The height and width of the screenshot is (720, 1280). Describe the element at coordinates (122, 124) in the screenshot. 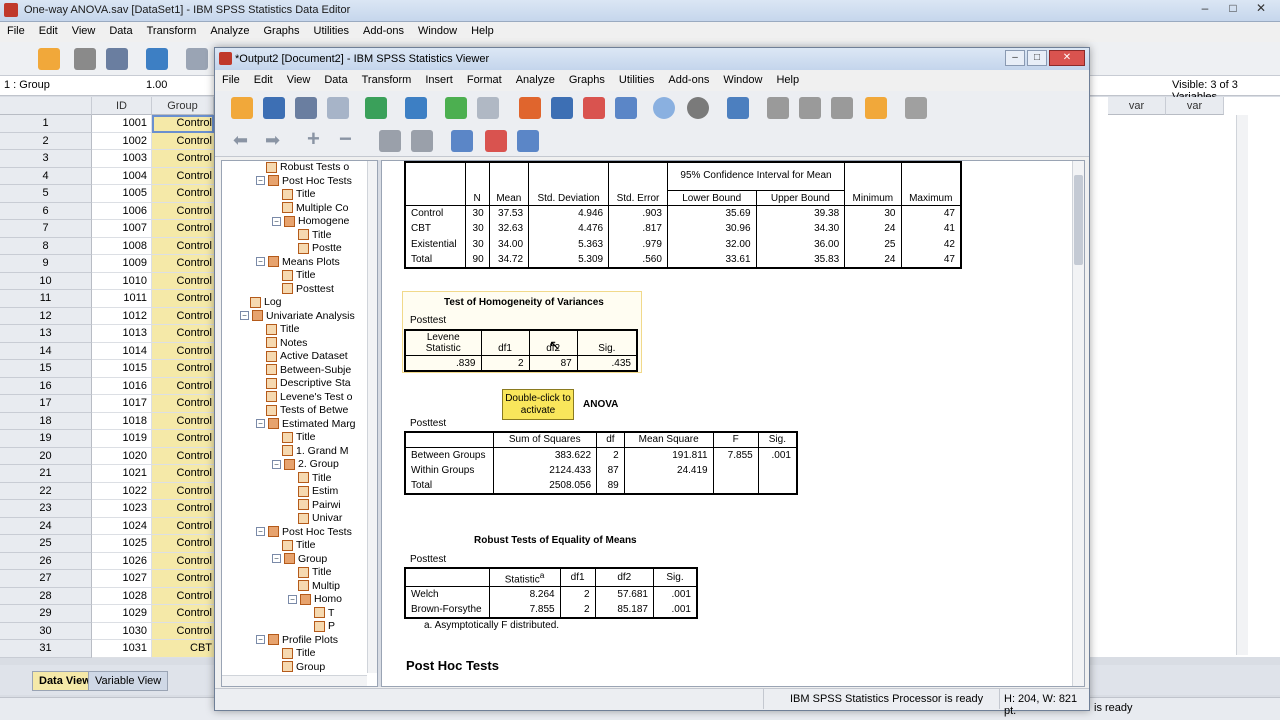

I see `cell-id: 1001` at that location.